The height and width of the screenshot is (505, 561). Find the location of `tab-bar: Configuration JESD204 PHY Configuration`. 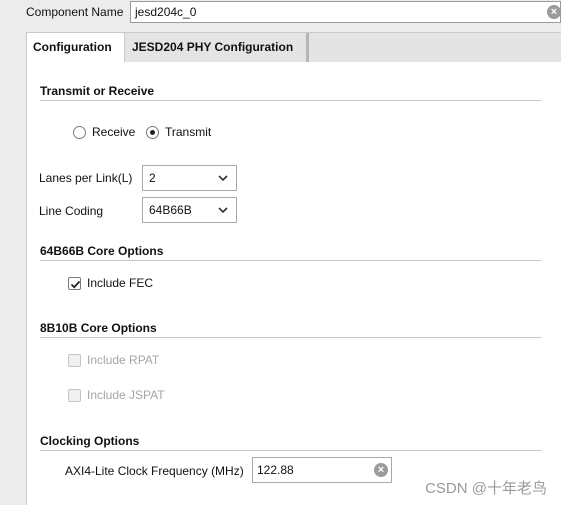

tab-bar: Configuration JESD204 PHY Configuration is located at coordinates (294, 47).